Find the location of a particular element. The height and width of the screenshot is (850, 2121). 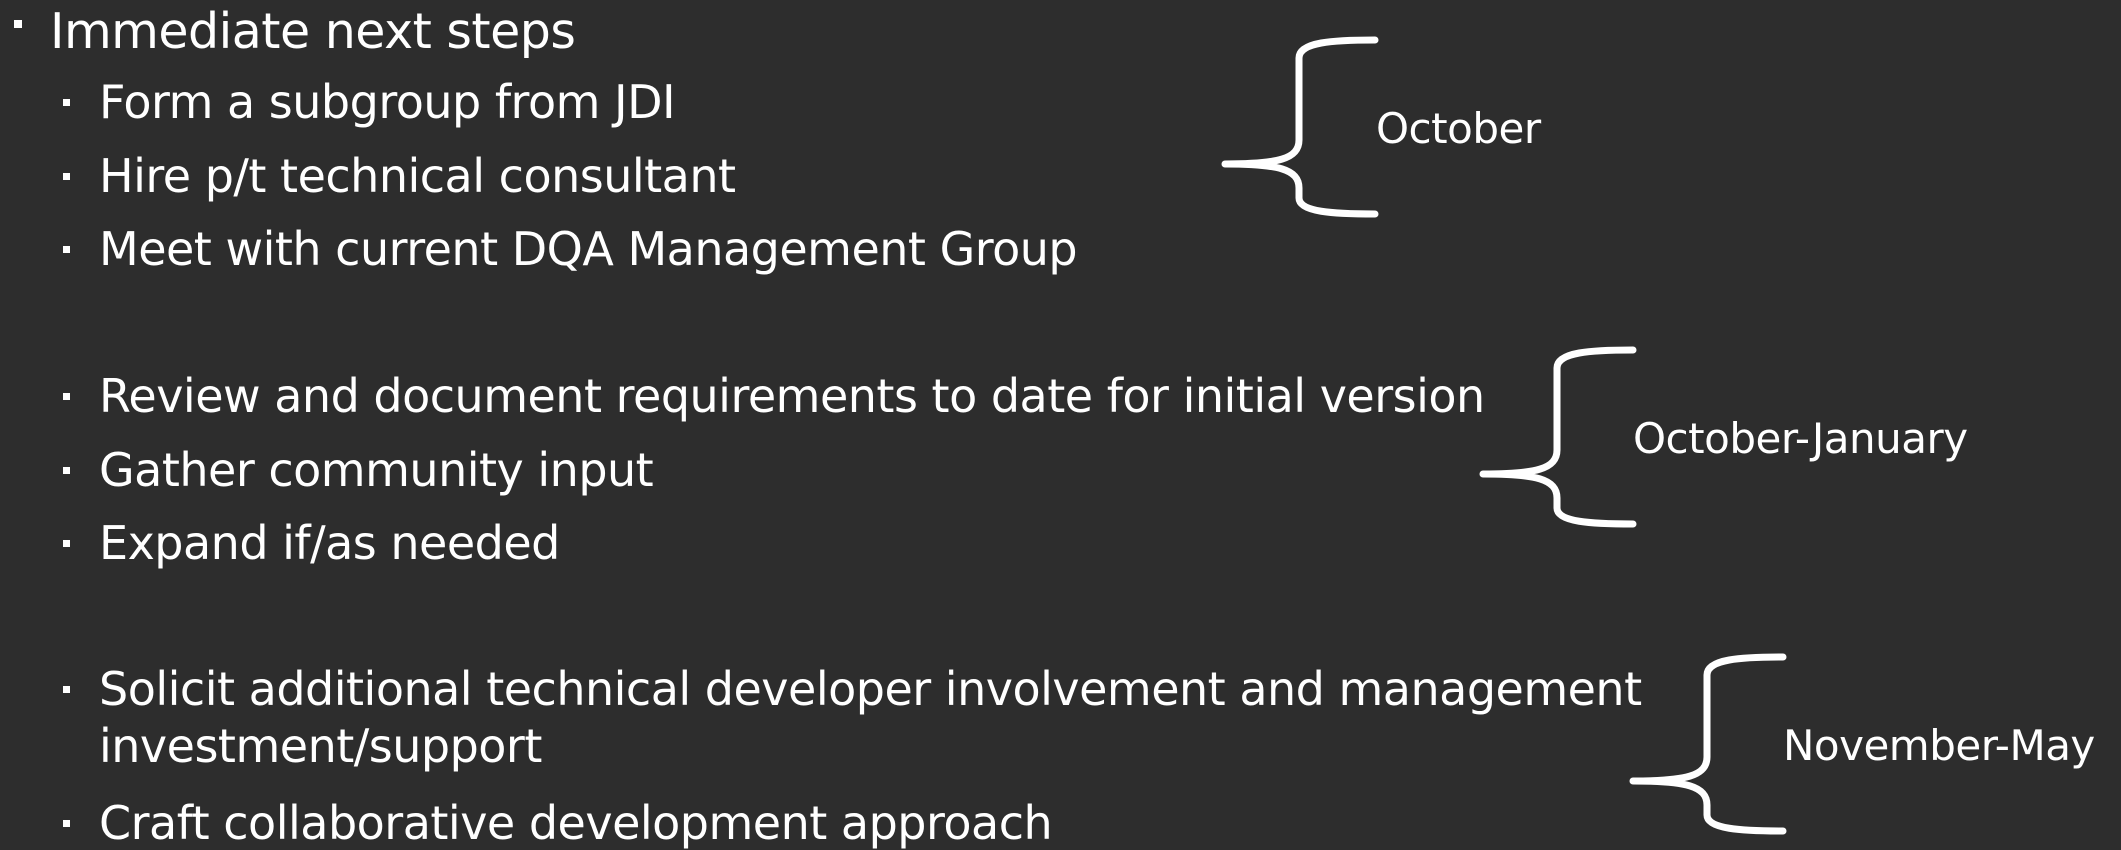

list-item: Expand if/as needed is located at coordinates (329, 543).